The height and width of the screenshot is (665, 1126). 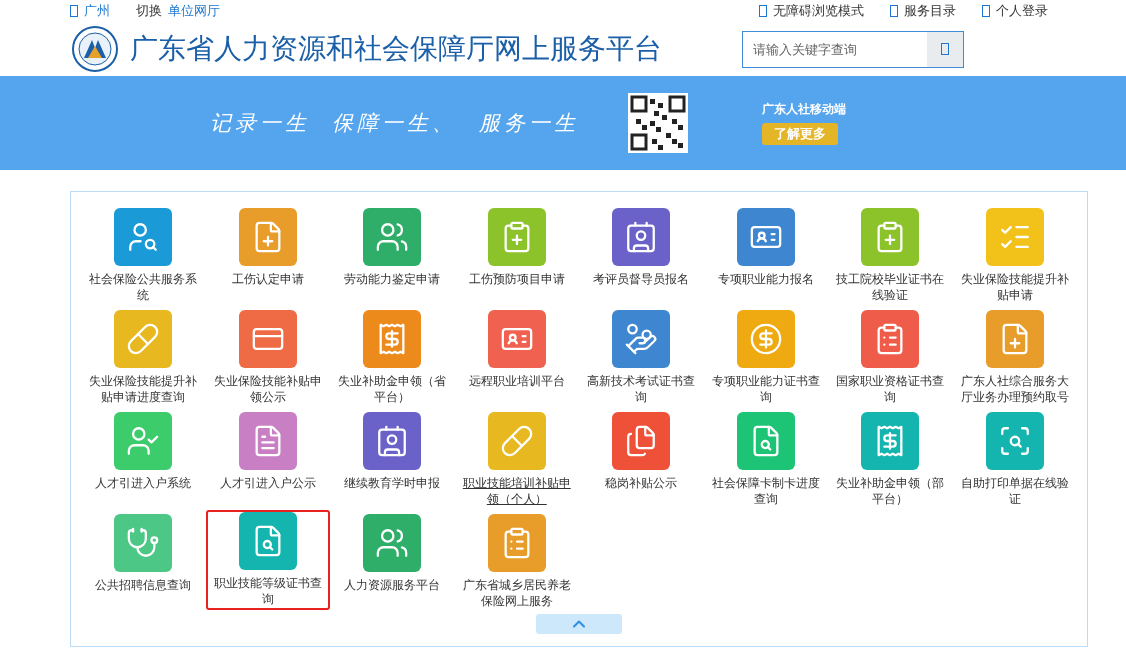 I want to click on service-label: 失业保险技能补贴申领公示, so click(x=267, y=389).